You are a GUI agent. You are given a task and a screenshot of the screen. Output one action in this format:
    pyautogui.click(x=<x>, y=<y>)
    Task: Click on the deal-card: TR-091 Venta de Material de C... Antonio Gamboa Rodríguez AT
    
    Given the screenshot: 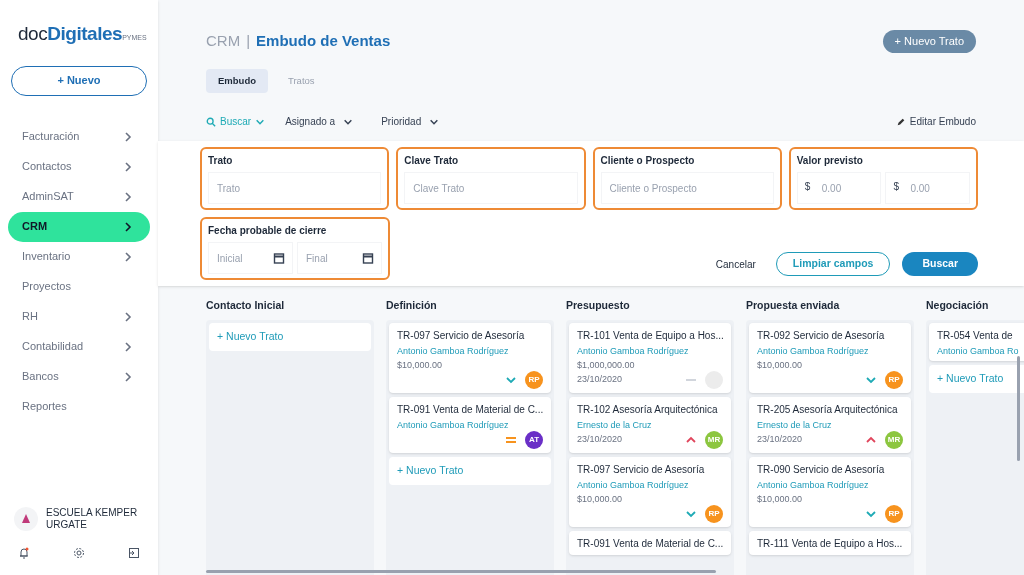 What is the action you would take?
    pyautogui.click(x=470, y=424)
    